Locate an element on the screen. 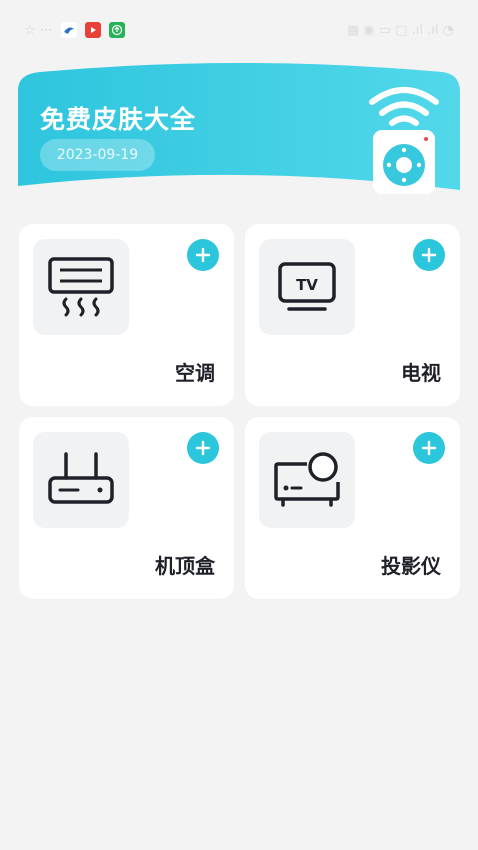 Image resolution: width=478 pixels, height=850 pixels. device-icon-box: TV is located at coordinates (307, 287).